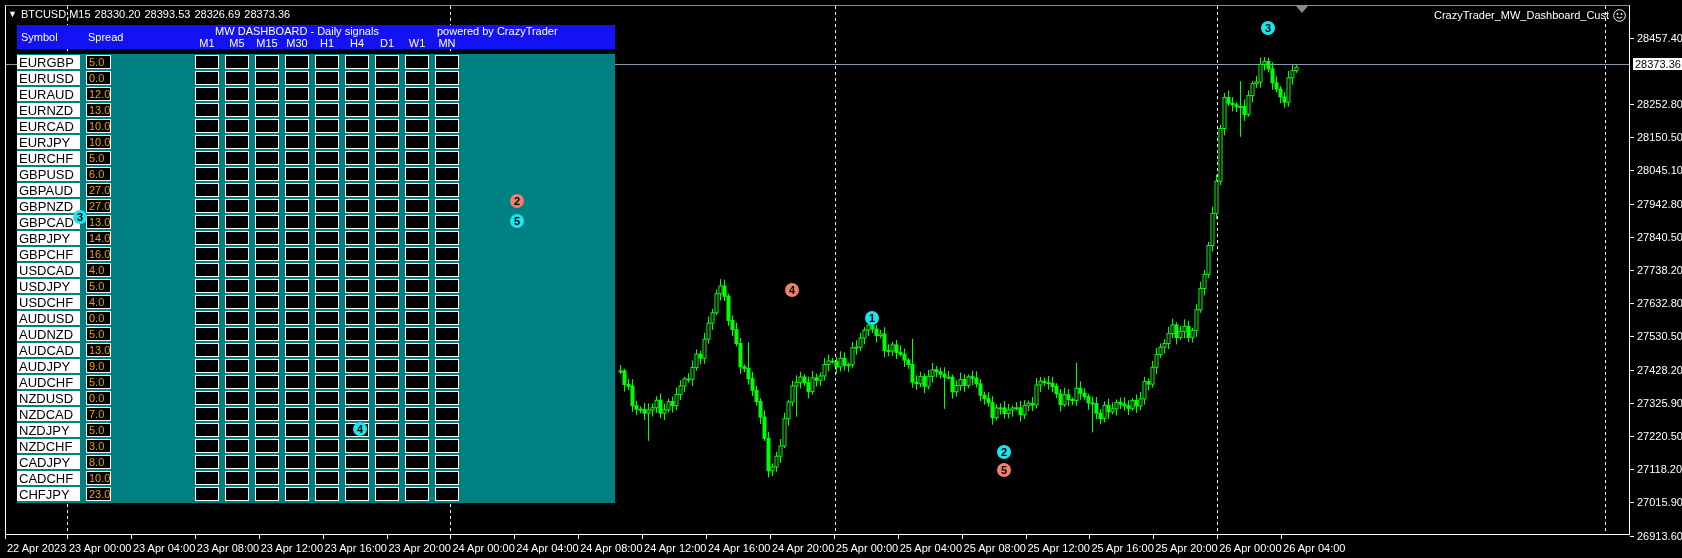 This screenshot has width=1682, height=558. I want to click on time-label: 23 Apr 00:00, so click(100, 548).